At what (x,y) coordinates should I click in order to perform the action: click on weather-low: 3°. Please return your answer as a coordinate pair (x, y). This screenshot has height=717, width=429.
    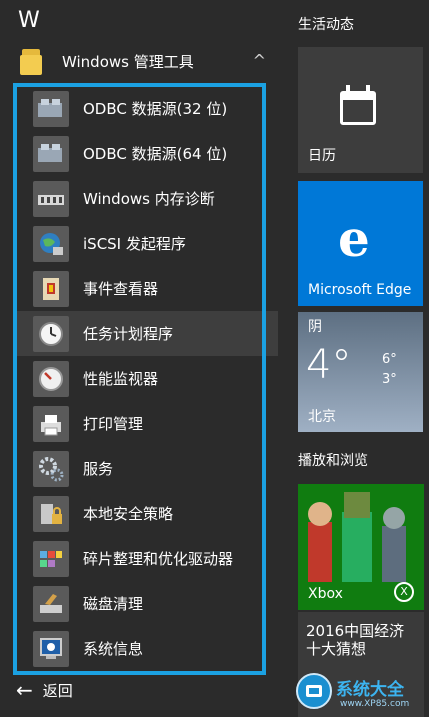
    Looking at the image, I should click on (389, 379).